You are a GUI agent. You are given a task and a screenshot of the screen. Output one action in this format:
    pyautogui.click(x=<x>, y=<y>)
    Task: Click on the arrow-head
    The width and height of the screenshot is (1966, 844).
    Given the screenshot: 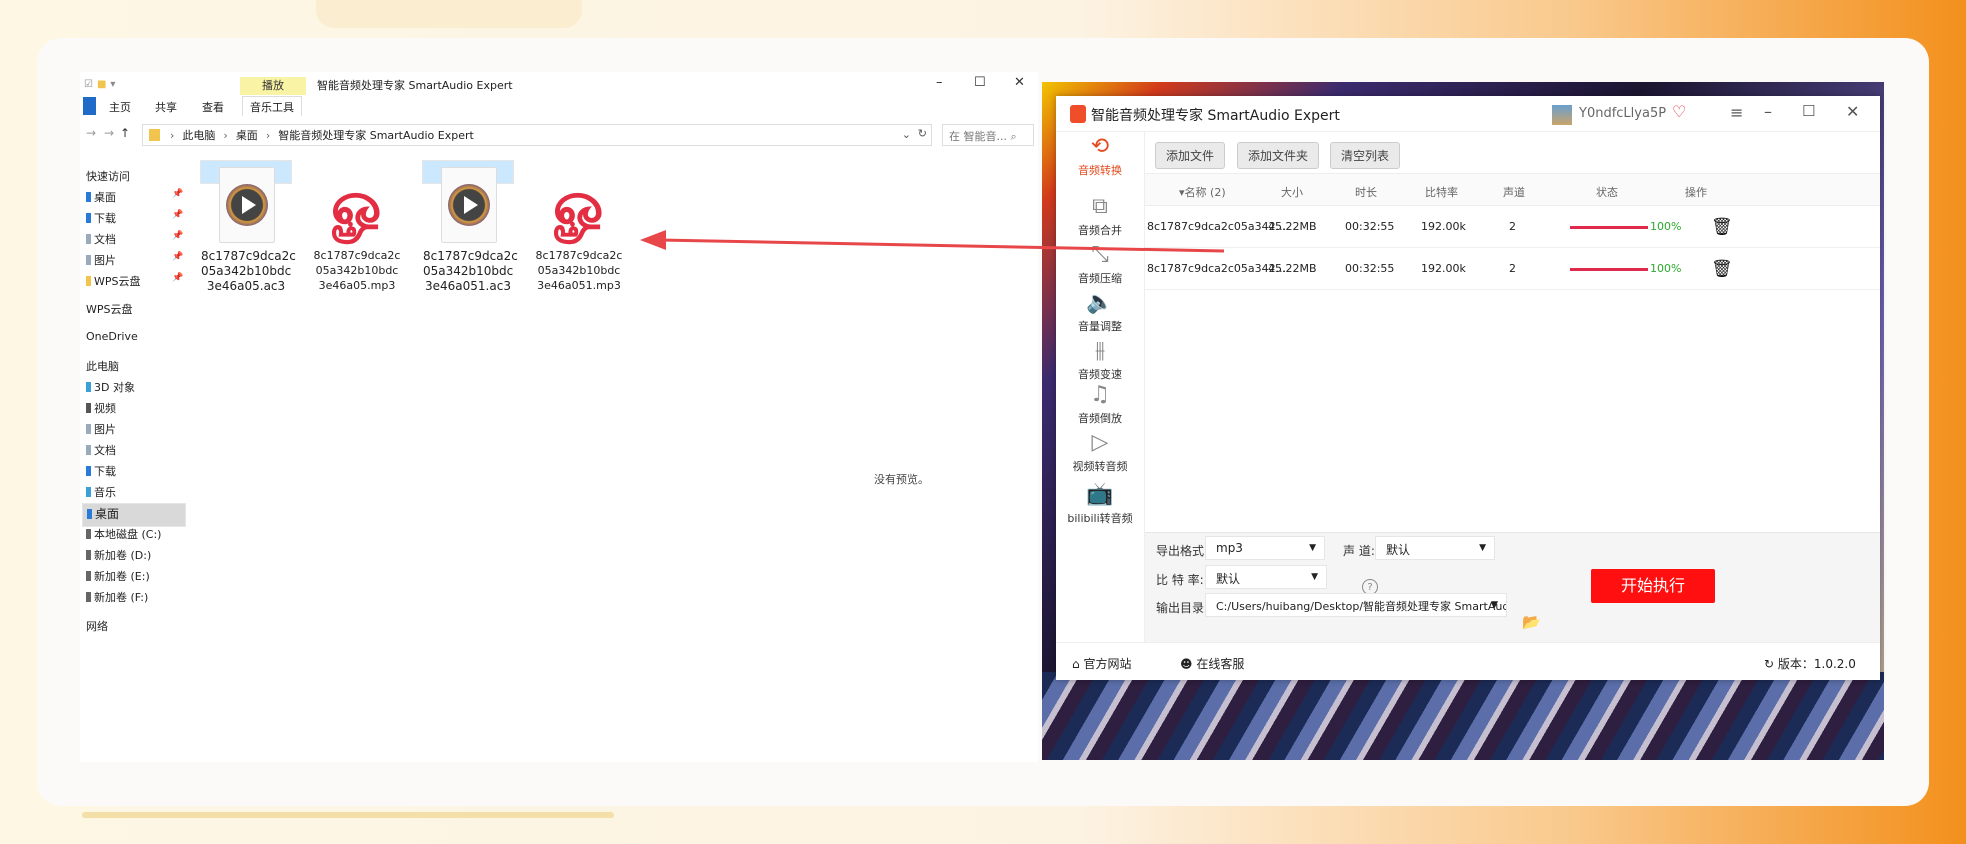 What is the action you would take?
    pyautogui.click(x=653, y=240)
    